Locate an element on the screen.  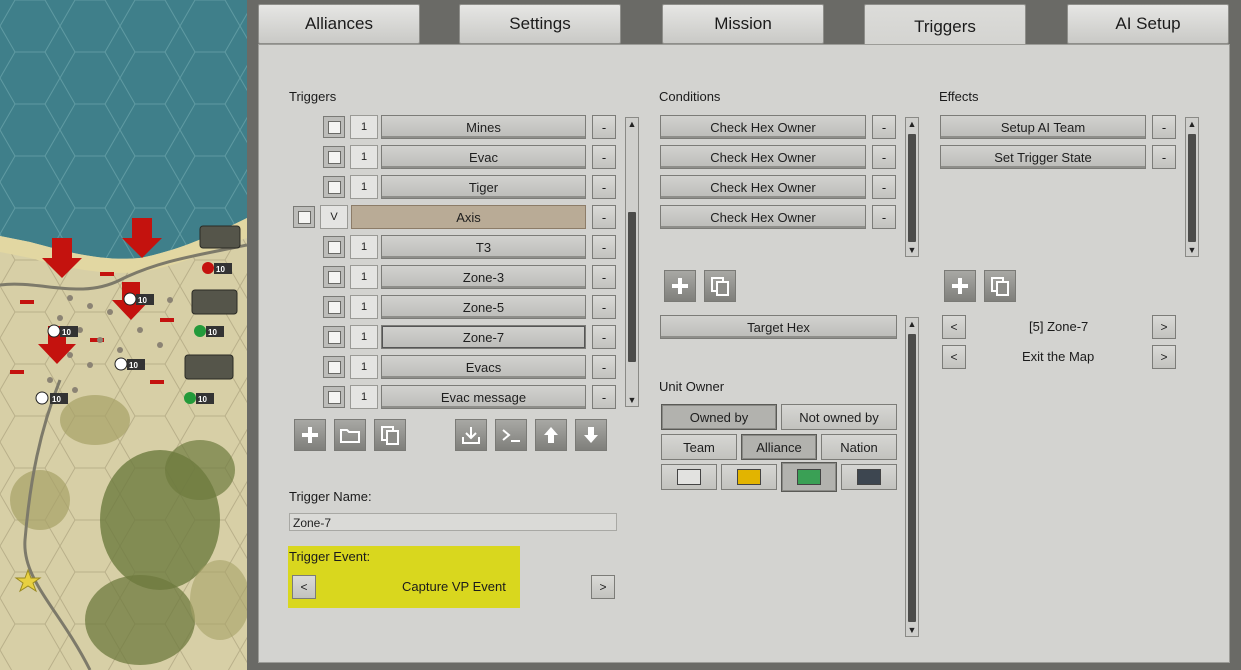
effects-scrollbar: ▲ ▼ is located at coordinates (1192, 187).